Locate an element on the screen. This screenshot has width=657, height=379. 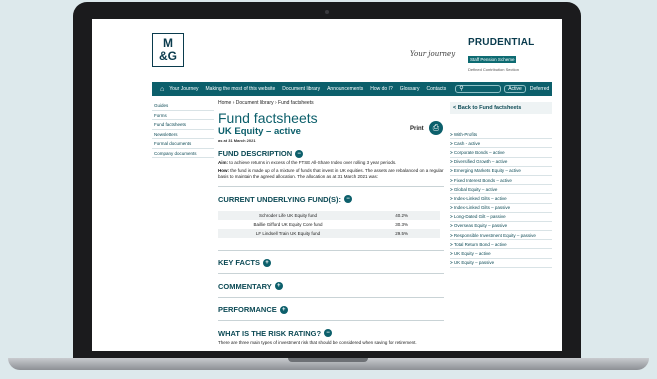
underlying-funds-heading: CURRENT UNDERLYING FUND(S): − is located at coordinates (331, 199).